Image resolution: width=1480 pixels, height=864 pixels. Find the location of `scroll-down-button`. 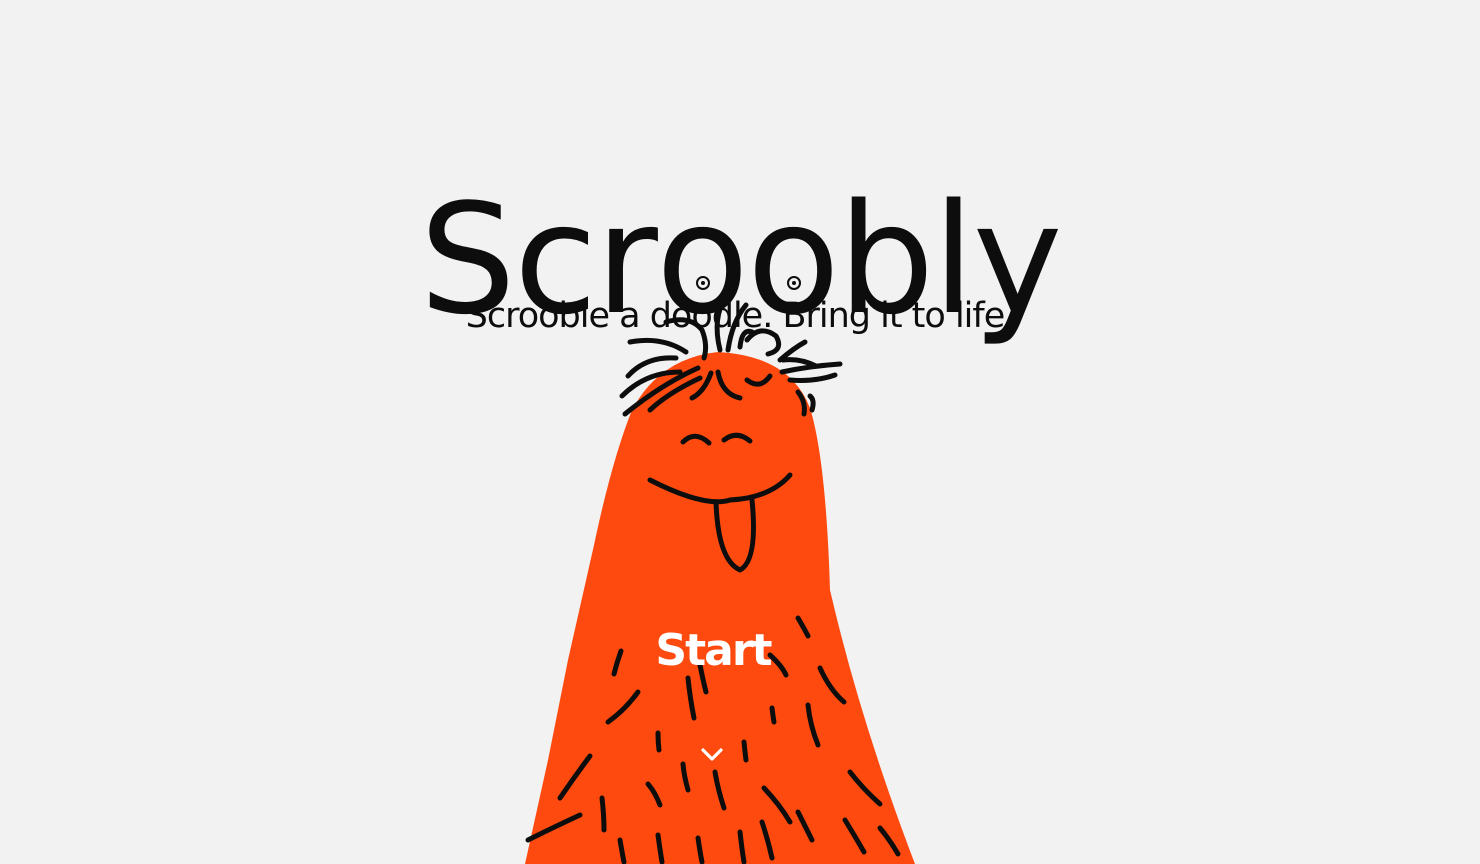

scroll-down-button is located at coordinates (712, 756).